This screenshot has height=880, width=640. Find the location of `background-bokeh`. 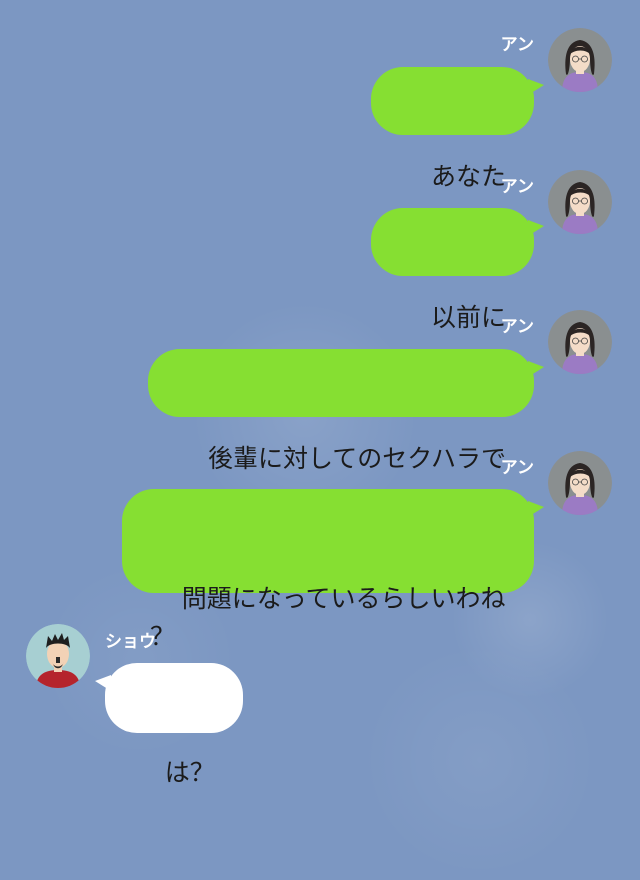

background-bokeh is located at coordinates (480, 760).